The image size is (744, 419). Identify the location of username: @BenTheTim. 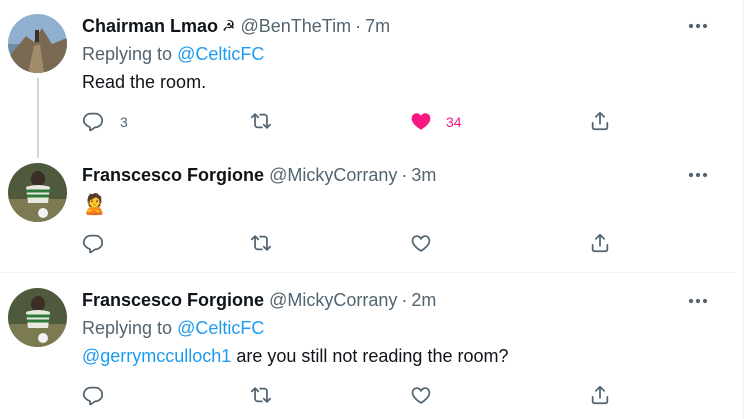
(295, 26).